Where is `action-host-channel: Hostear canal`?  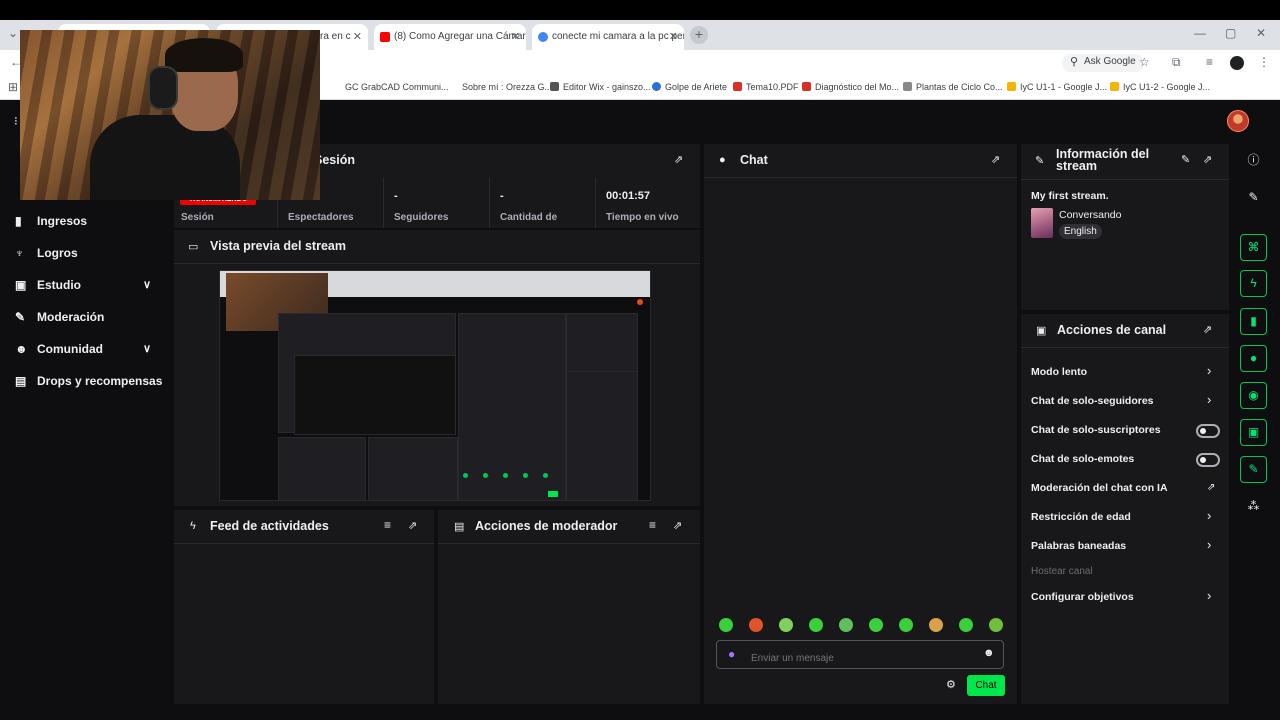 action-host-channel: Hostear canal is located at coordinates (1125, 572).